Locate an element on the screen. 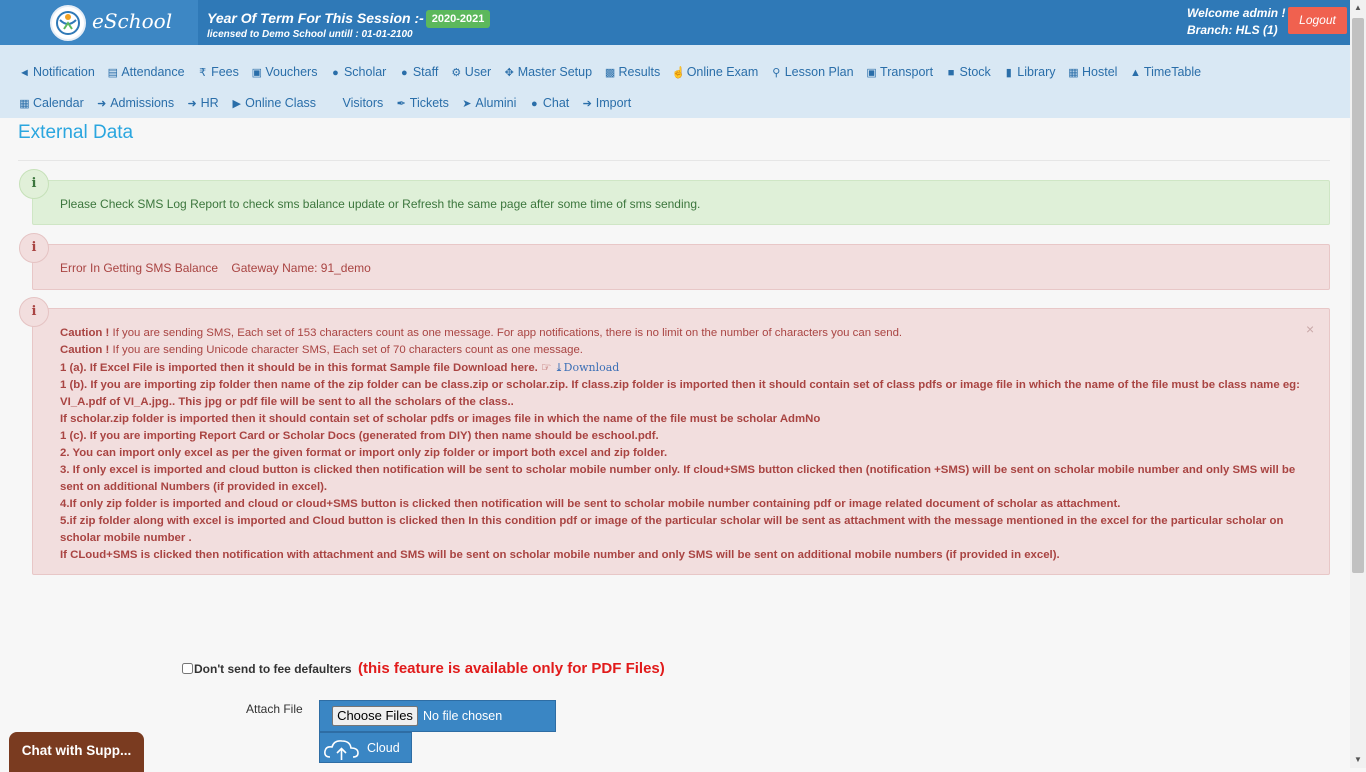 The height and width of the screenshot is (772, 1366). nav-label: Notification is located at coordinates (64, 72).